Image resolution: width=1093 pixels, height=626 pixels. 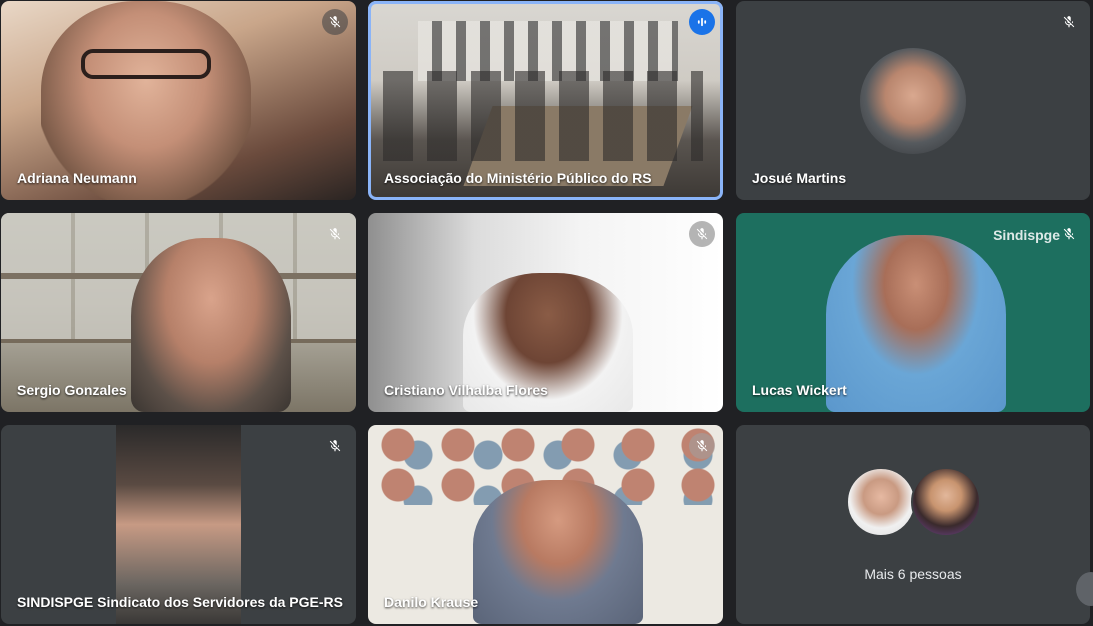 I want to click on participant-tile: Danilo Krause, so click(x=545, y=524).